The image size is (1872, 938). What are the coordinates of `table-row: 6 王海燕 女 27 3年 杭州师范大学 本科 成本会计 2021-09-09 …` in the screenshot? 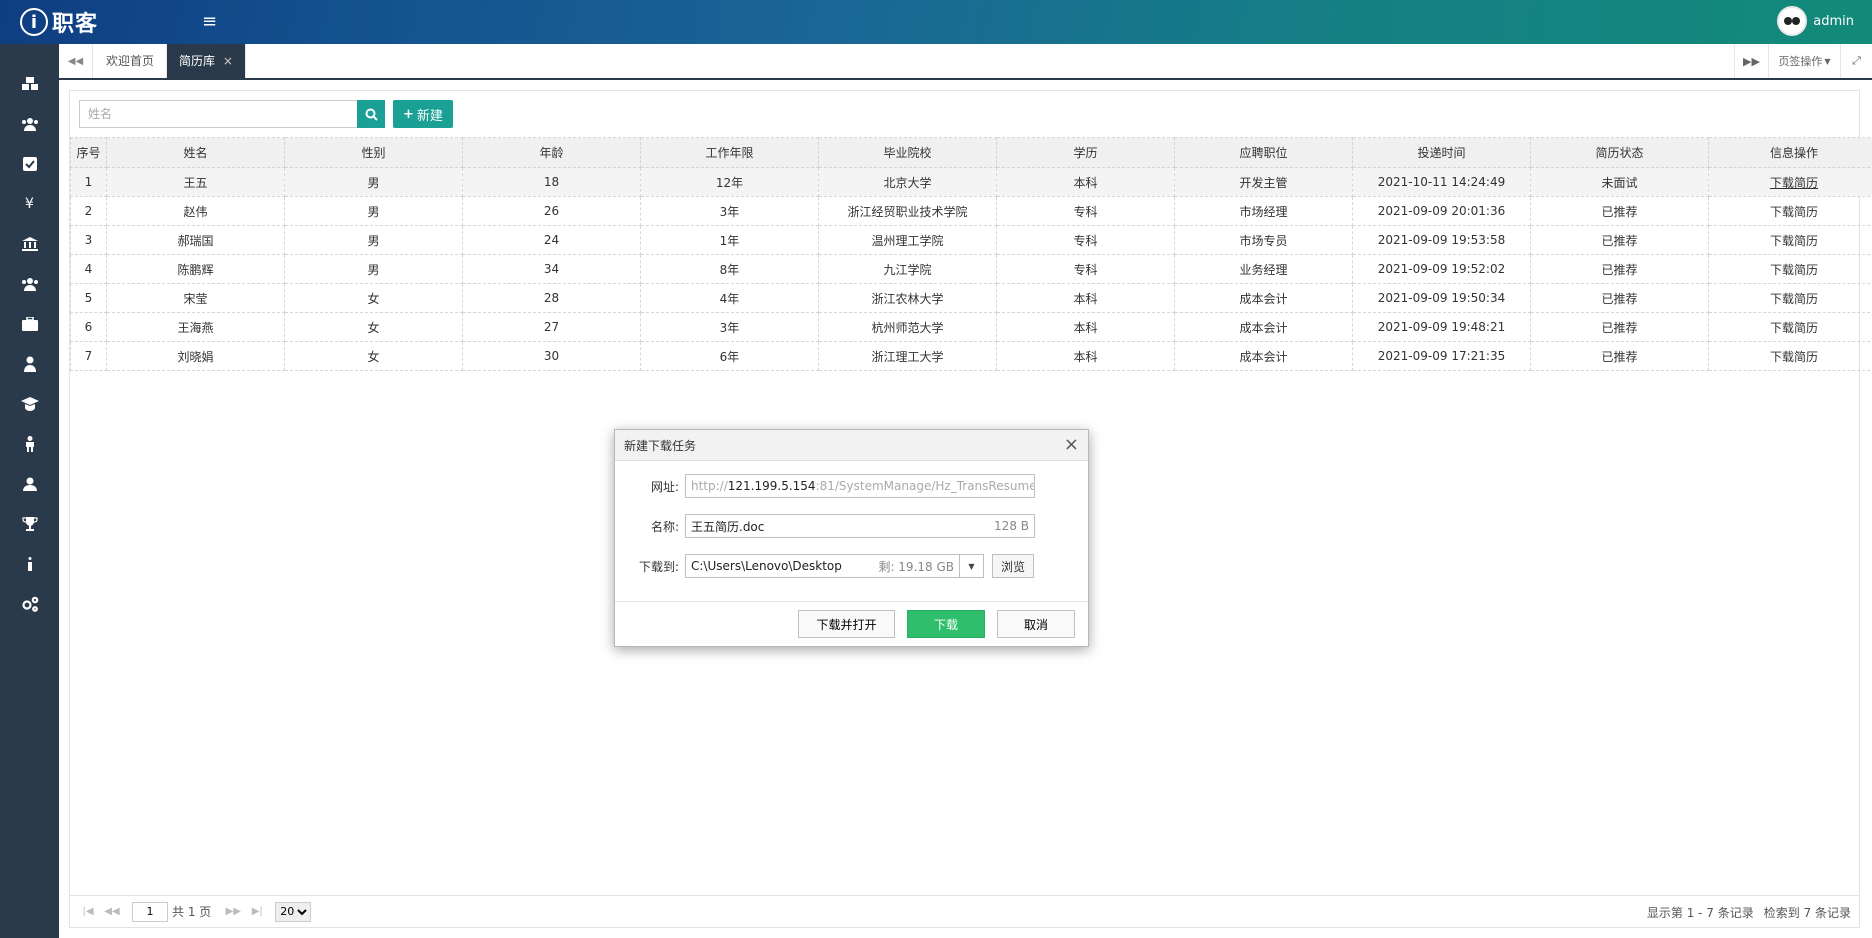 It's located at (971, 327).